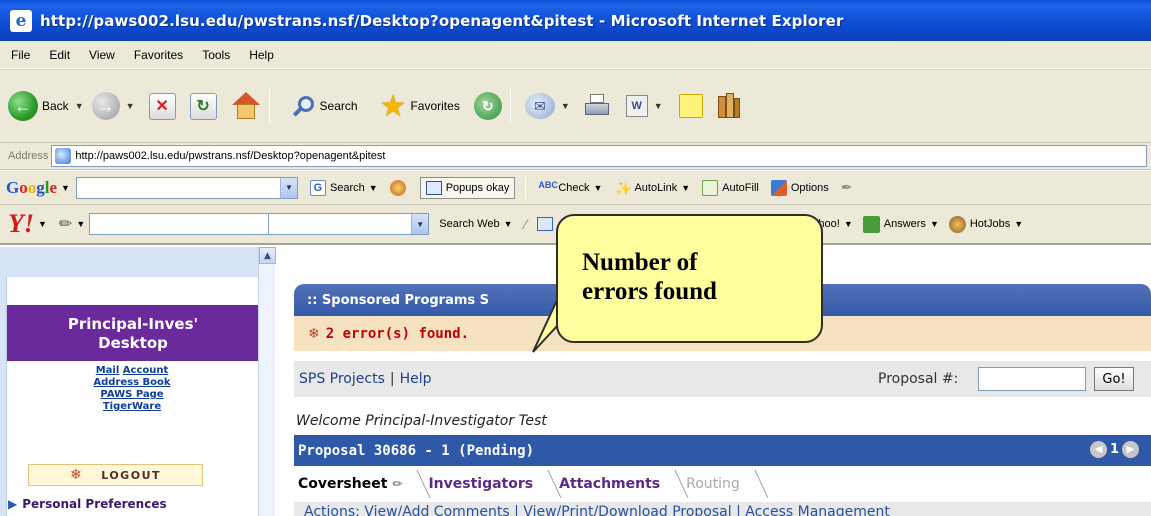 This screenshot has height=516, width=1151. What do you see at coordinates (42, 224) in the screenshot?
I see `yahoo-menu-dropdown-icon: ▼` at bounding box center [42, 224].